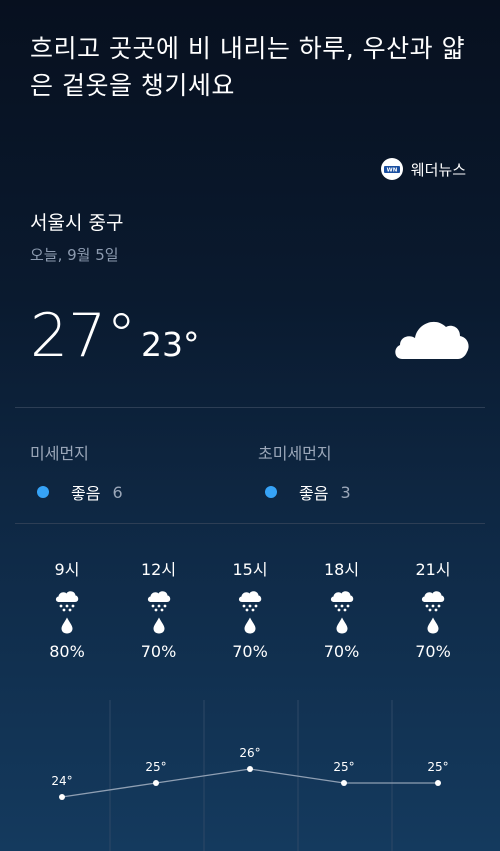 Image resolution: width=500 pixels, height=851 pixels. What do you see at coordinates (117, 492) in the screenshot?
I see `pm10-value: 6` at bounding box center [117, 492].